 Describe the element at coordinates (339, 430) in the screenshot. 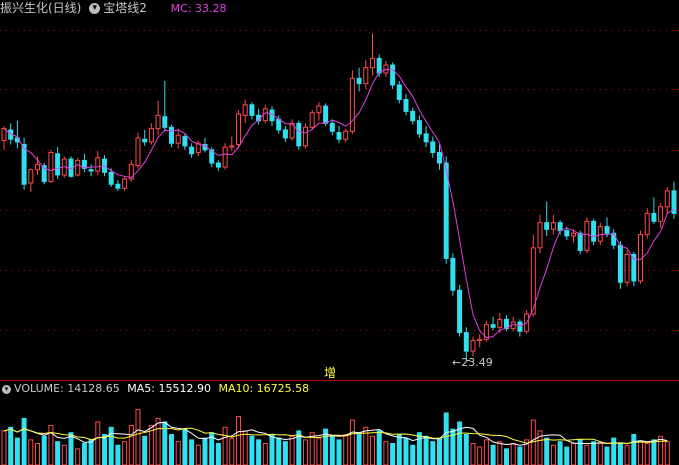

I see `volume-panel` at that location.